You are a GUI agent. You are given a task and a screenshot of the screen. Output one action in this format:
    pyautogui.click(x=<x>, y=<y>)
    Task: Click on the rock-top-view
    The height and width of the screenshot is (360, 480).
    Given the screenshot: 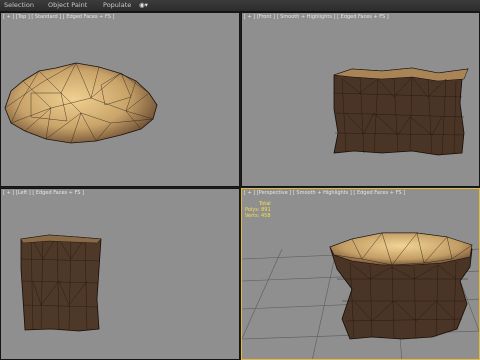 What is the action you would take?
    pyautogui.click(x=81, y=103)
    